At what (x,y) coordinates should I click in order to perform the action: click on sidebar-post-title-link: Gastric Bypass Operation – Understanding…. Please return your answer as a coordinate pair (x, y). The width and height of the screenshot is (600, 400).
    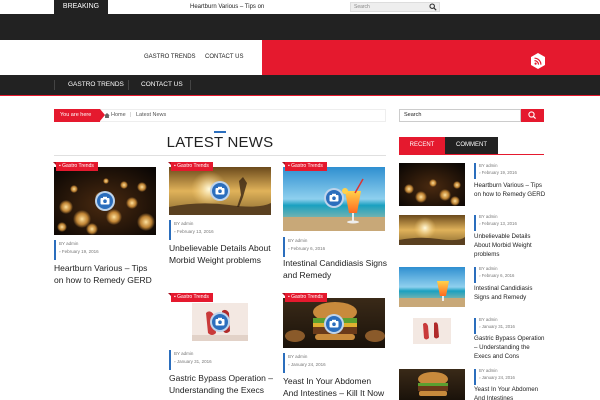
    Looking at the image, I should click on (510, 347).